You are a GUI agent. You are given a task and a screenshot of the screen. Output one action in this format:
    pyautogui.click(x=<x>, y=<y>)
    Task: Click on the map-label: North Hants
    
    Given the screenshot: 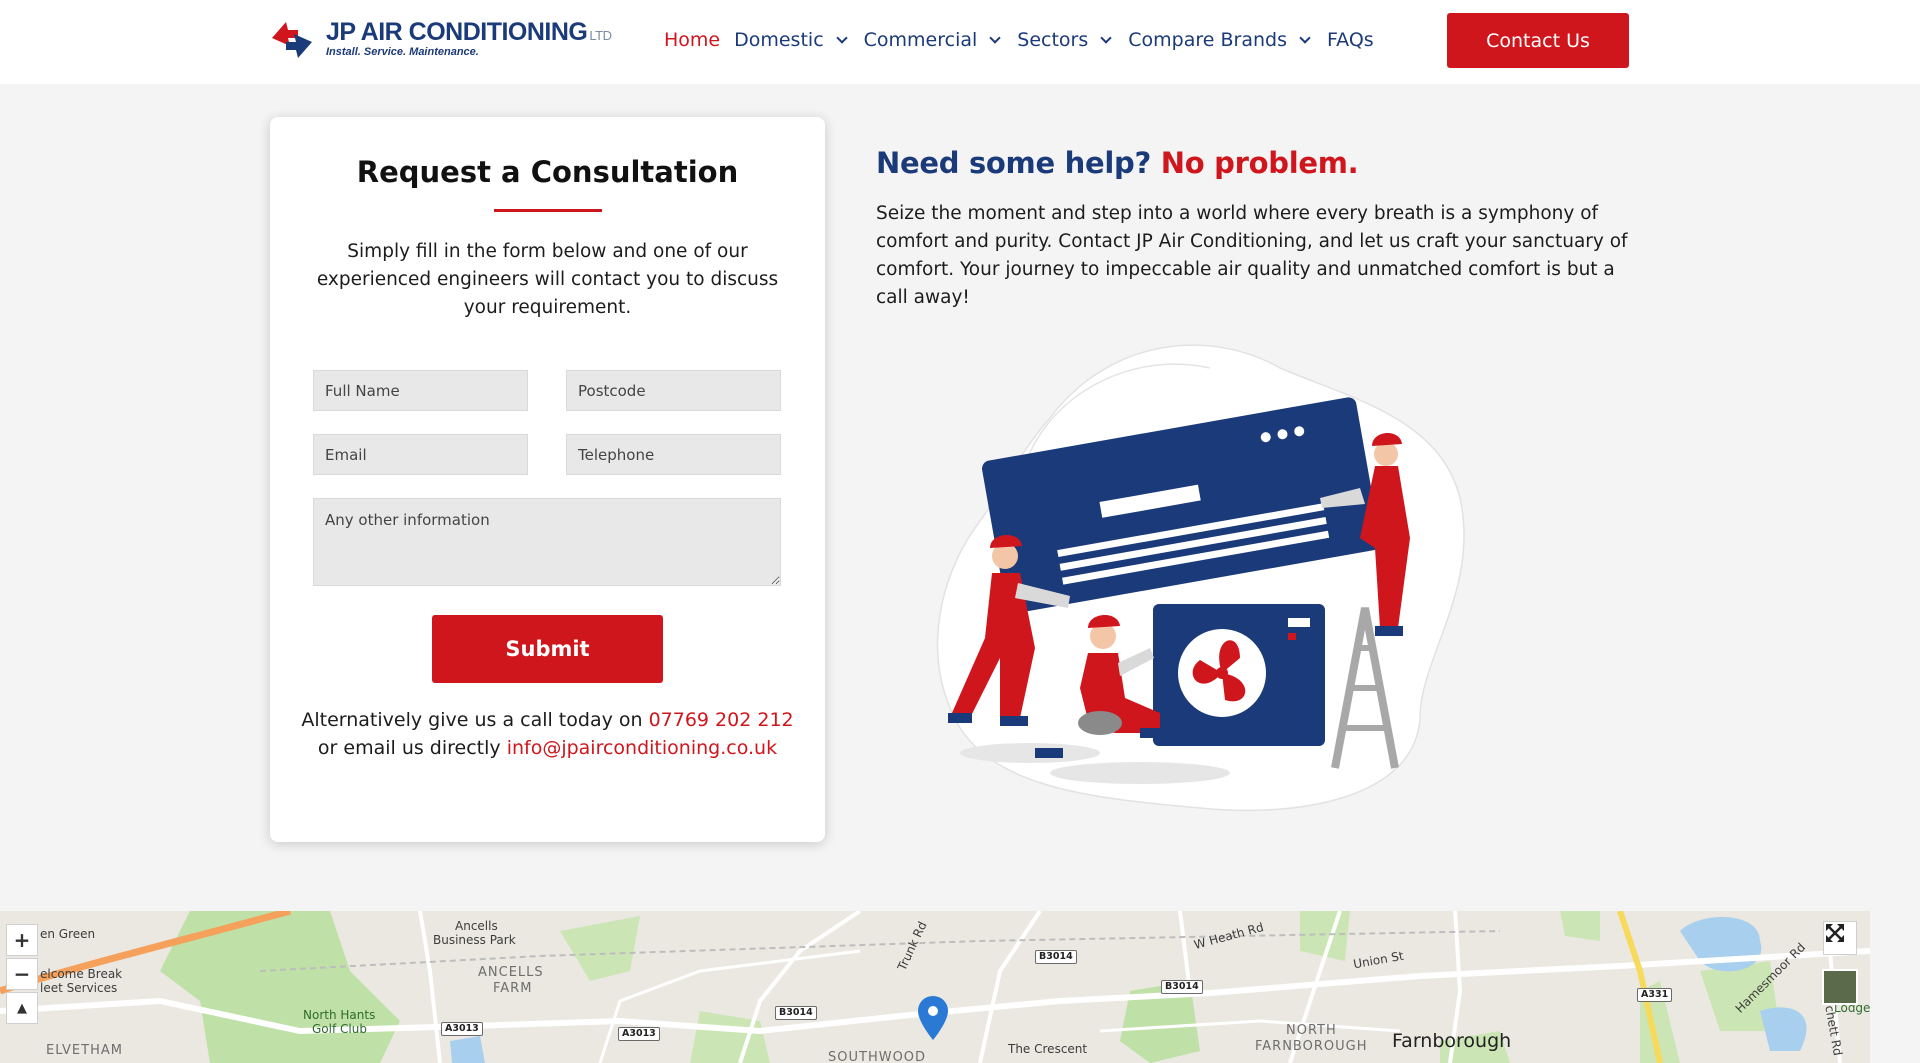 What is the action you would take?
    pyautogui.click(x=339, y=1015)
    